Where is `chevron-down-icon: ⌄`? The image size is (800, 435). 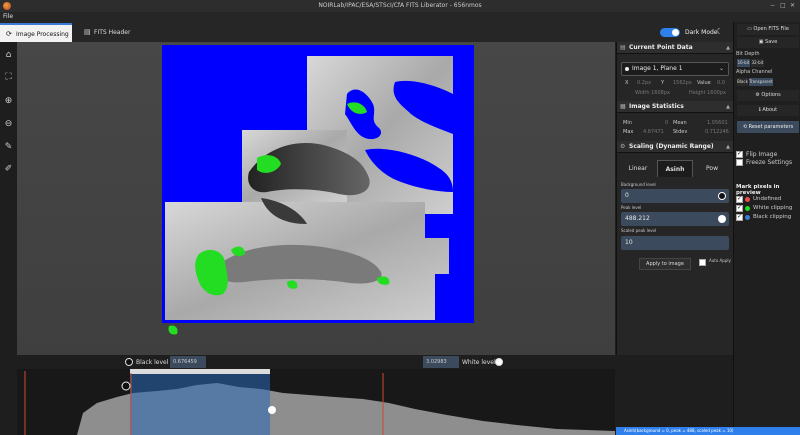 chevron-down-icon: ⌄ is located at coordinates (721, 68).